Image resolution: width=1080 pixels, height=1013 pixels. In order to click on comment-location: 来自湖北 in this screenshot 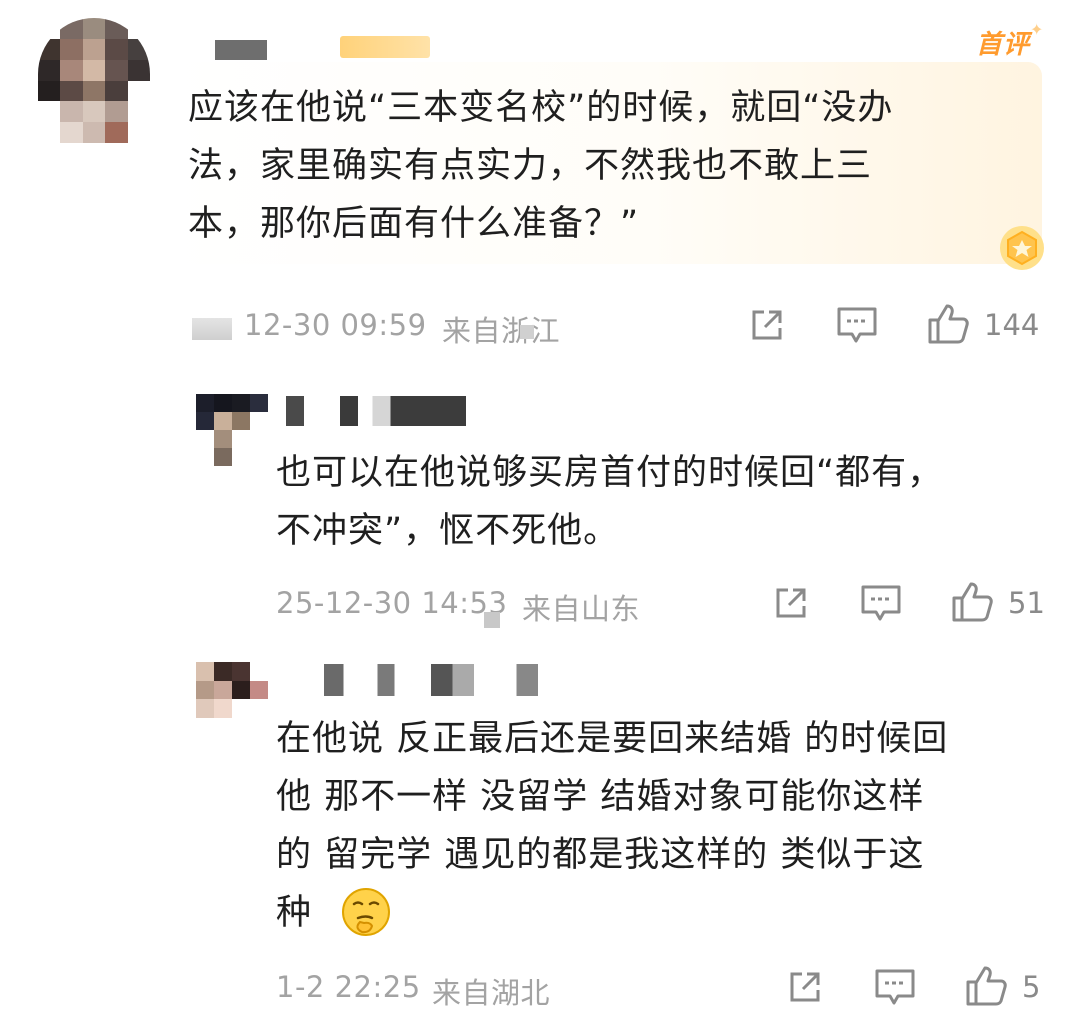, I will do `click(491, 993)`.